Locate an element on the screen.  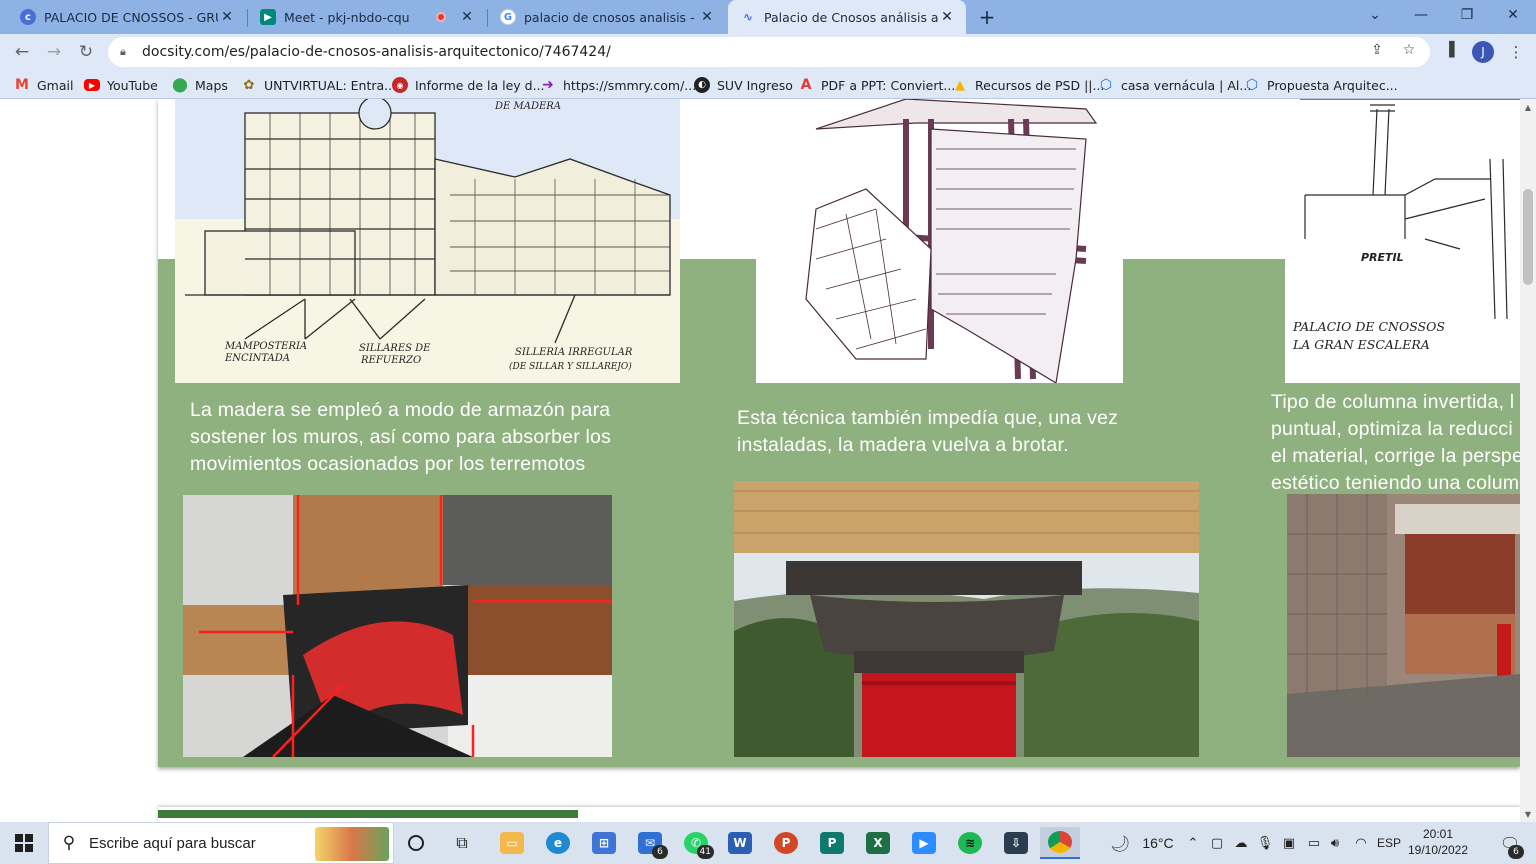
onedrive-icon: ☁ is located at coordinates (1241, 843).